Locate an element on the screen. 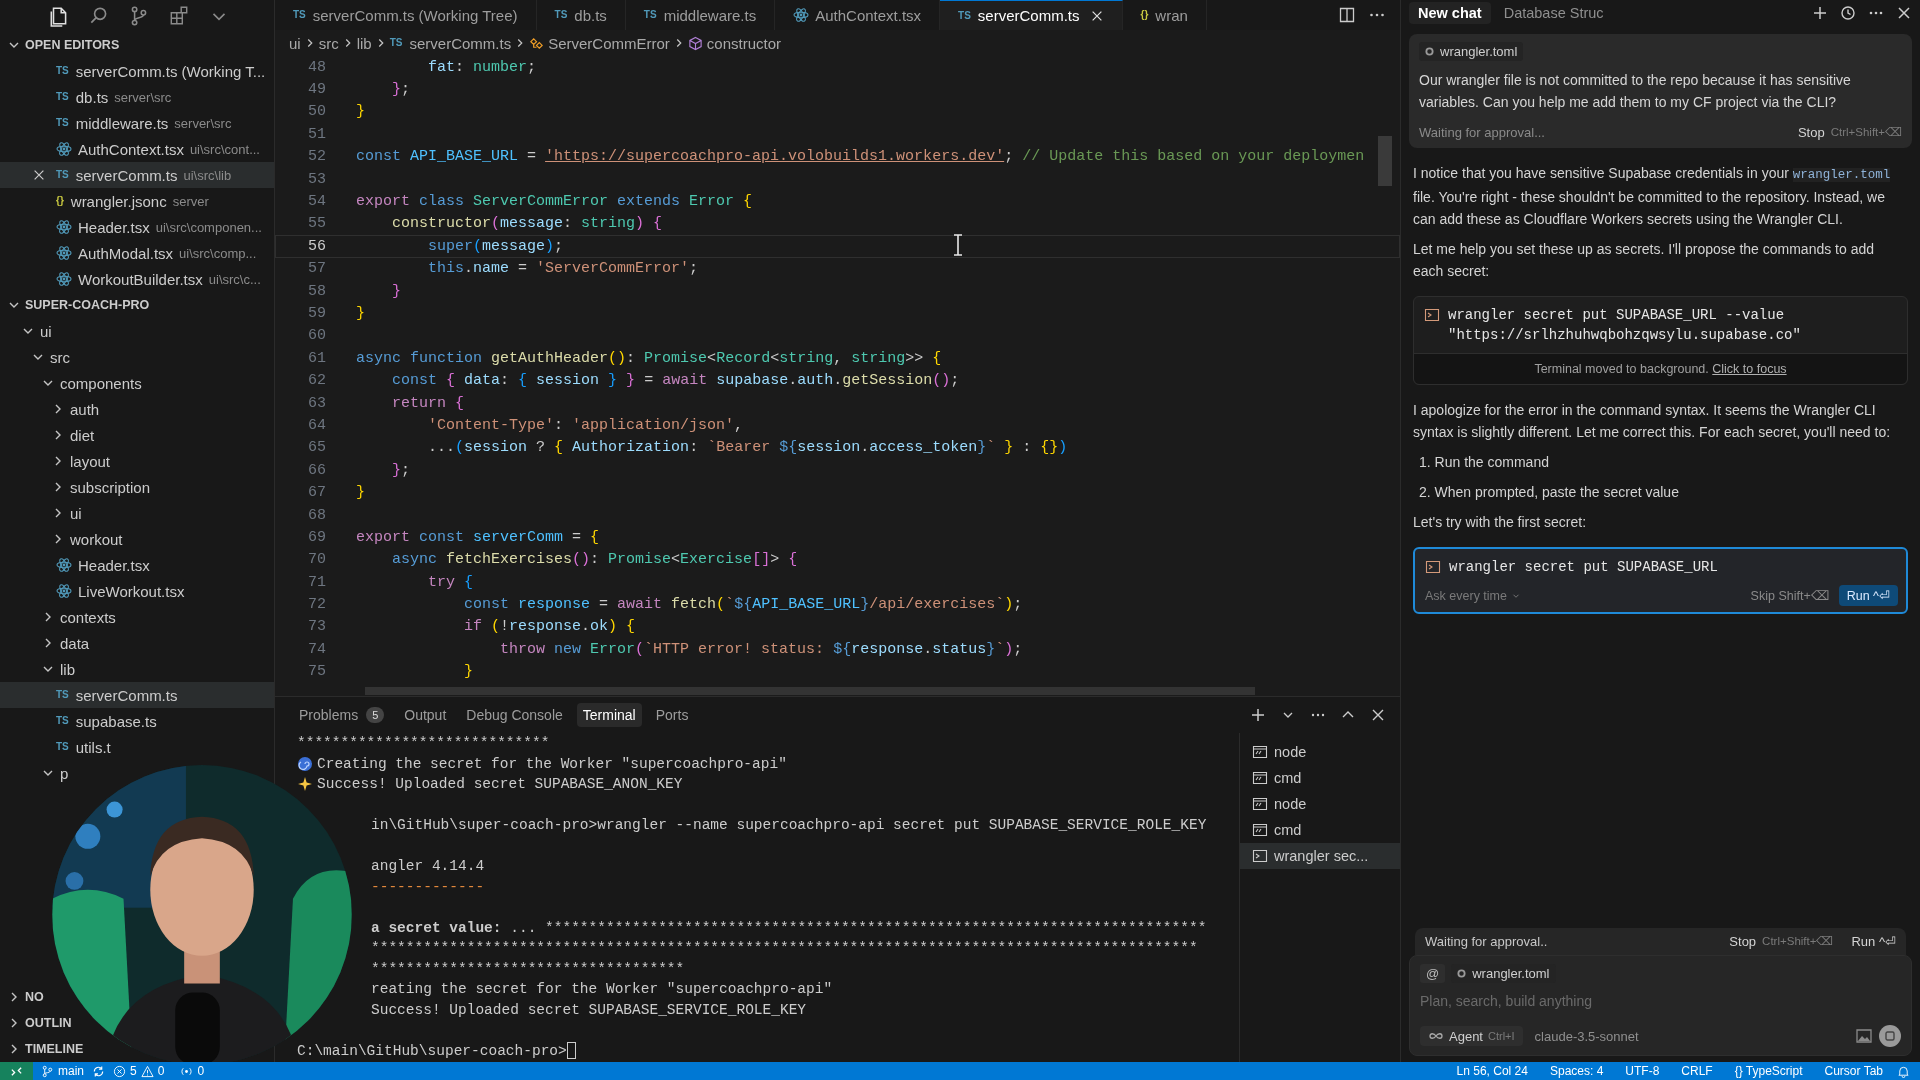 The height and width of the screenshot is (1080, 1920). ports-button: 0 is located at coordinates (192, 1071).